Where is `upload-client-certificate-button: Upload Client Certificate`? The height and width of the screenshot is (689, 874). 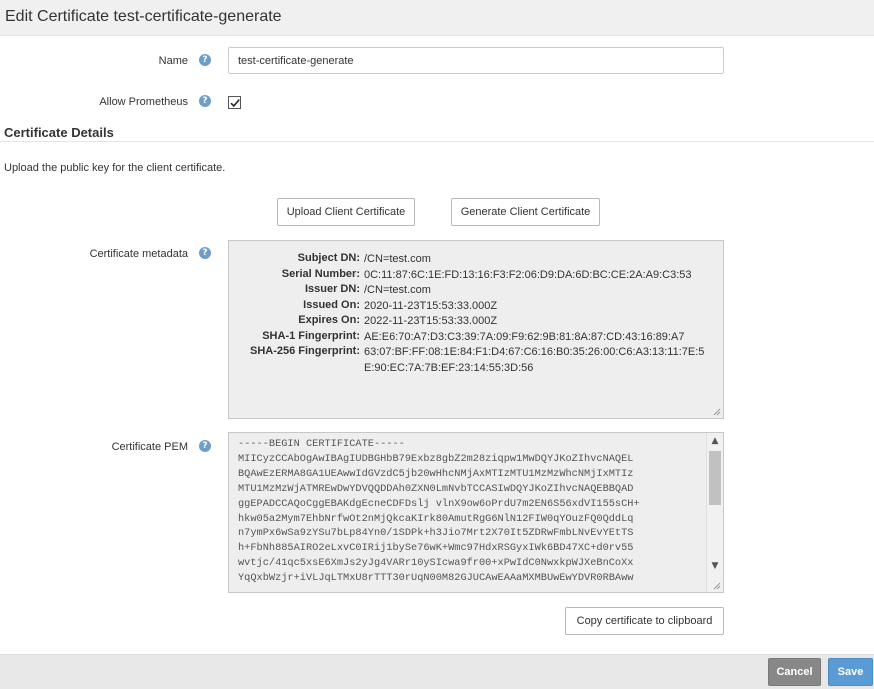
upload-client-certificate-button: Upload Client Certificate is located at coordinates (346, 212).